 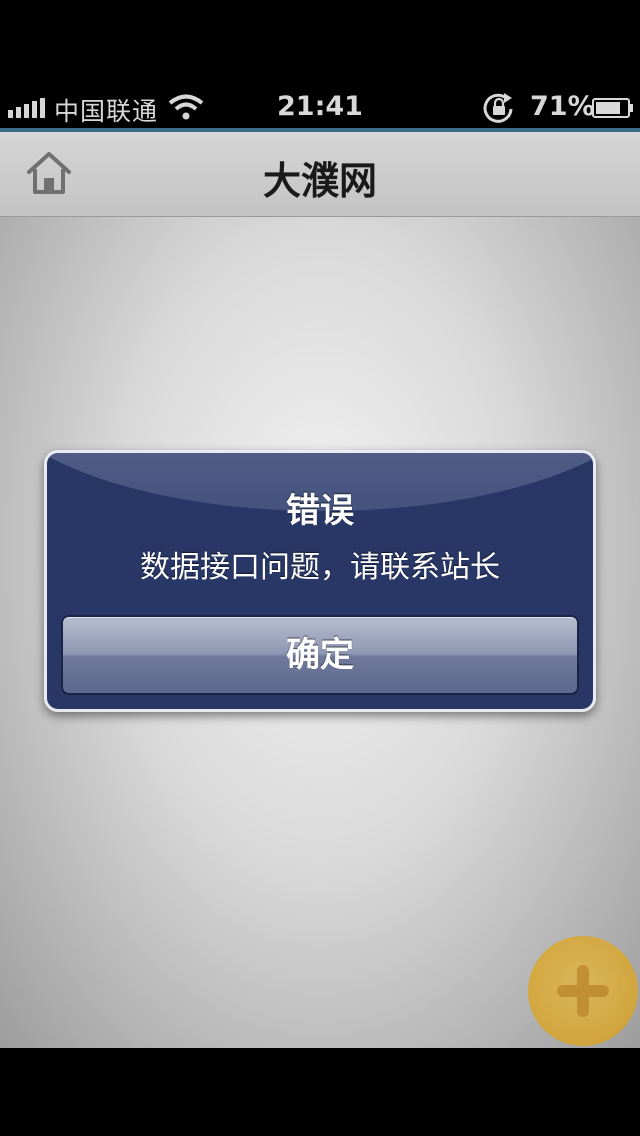 I want to click on battery-percent: 71%, so click(x=562, y=106).